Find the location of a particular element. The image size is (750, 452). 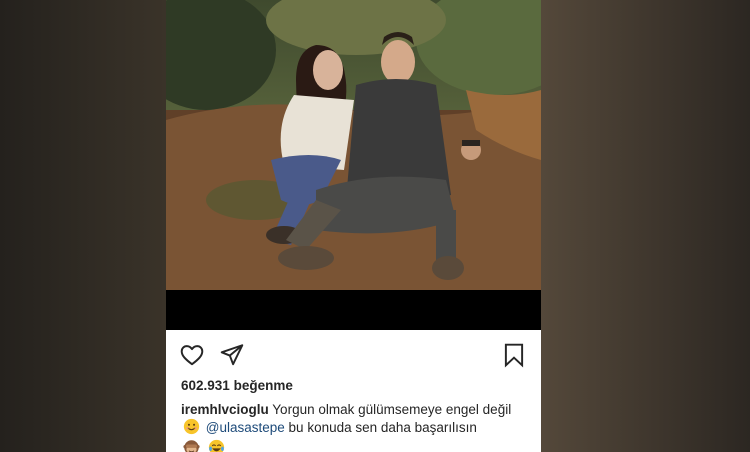

photo-bottom-band is located at coordinates (353, 310).